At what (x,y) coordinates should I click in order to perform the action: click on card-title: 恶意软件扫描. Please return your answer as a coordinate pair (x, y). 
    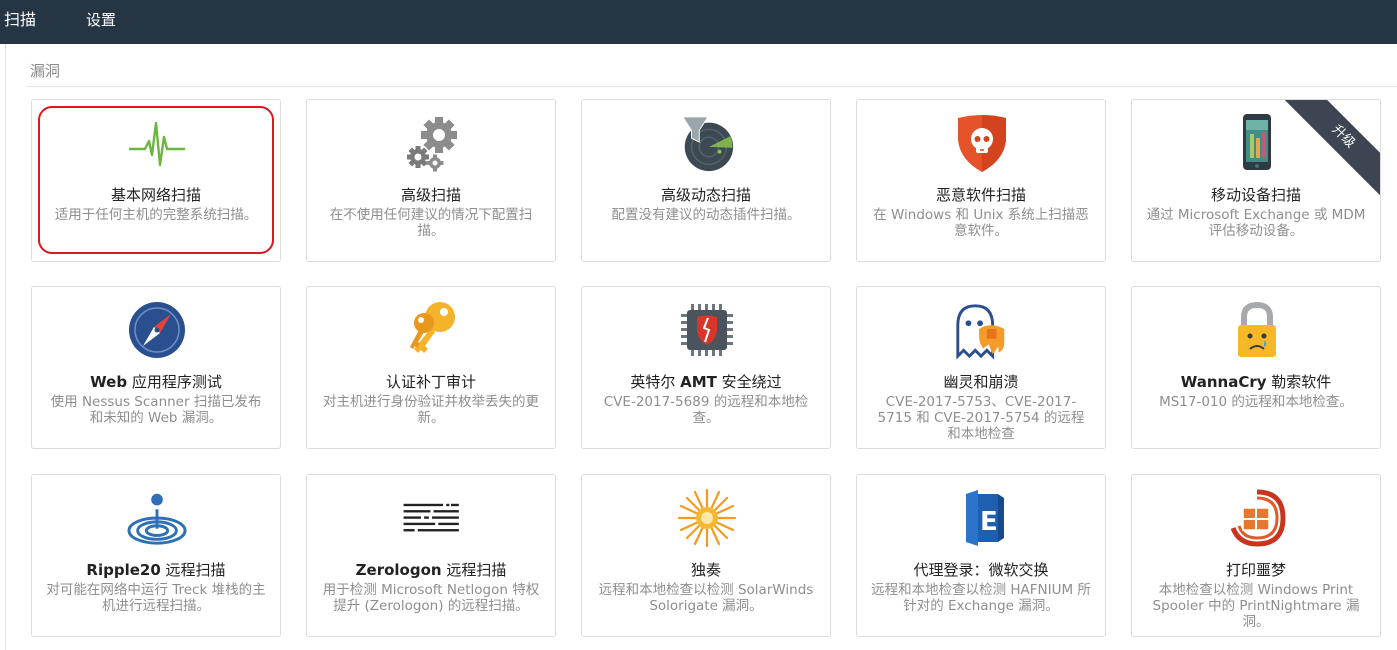
    Looking at the image, I should click on (980, 195).